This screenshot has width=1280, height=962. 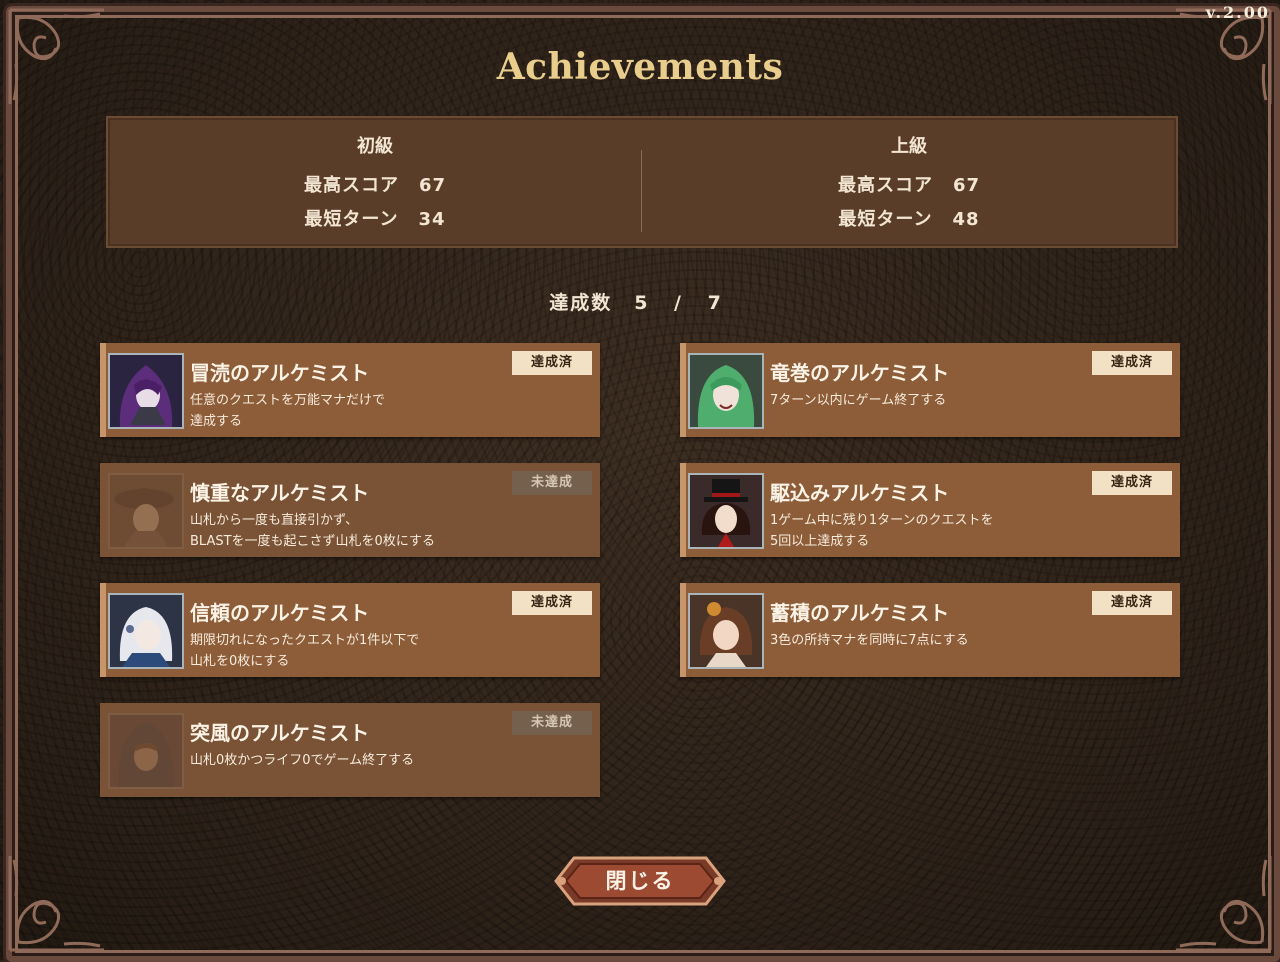 What do you see at coordinates (869, 640) in the screenshot?
I see `achievement-description: 3色の所持マナを同時に7点にする` at bounding box center [869, 640].